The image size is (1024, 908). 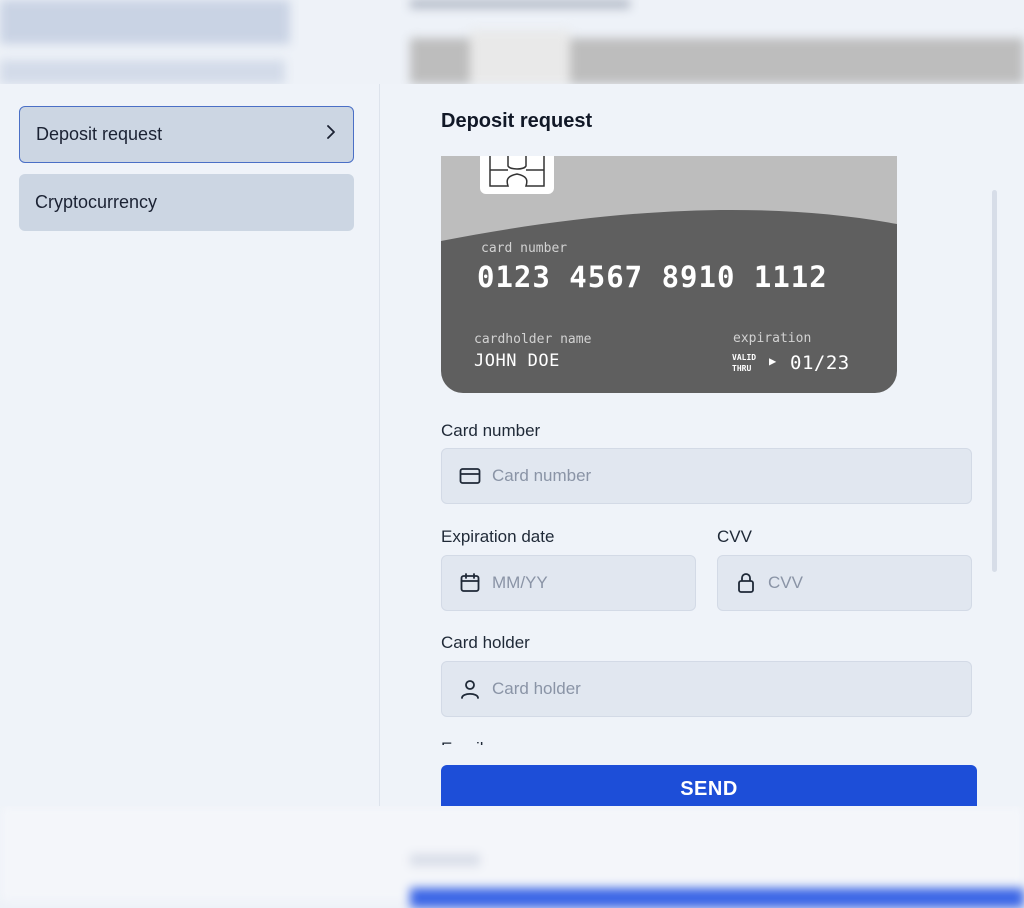 I want to click on background-title, so click(x=520, y=4).